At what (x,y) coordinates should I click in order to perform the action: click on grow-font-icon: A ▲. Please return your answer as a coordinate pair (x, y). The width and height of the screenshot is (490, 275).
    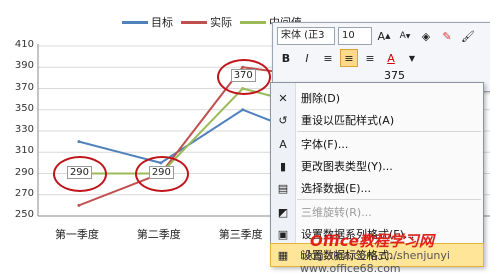
    Looking at the image, I should click on (384, 36).